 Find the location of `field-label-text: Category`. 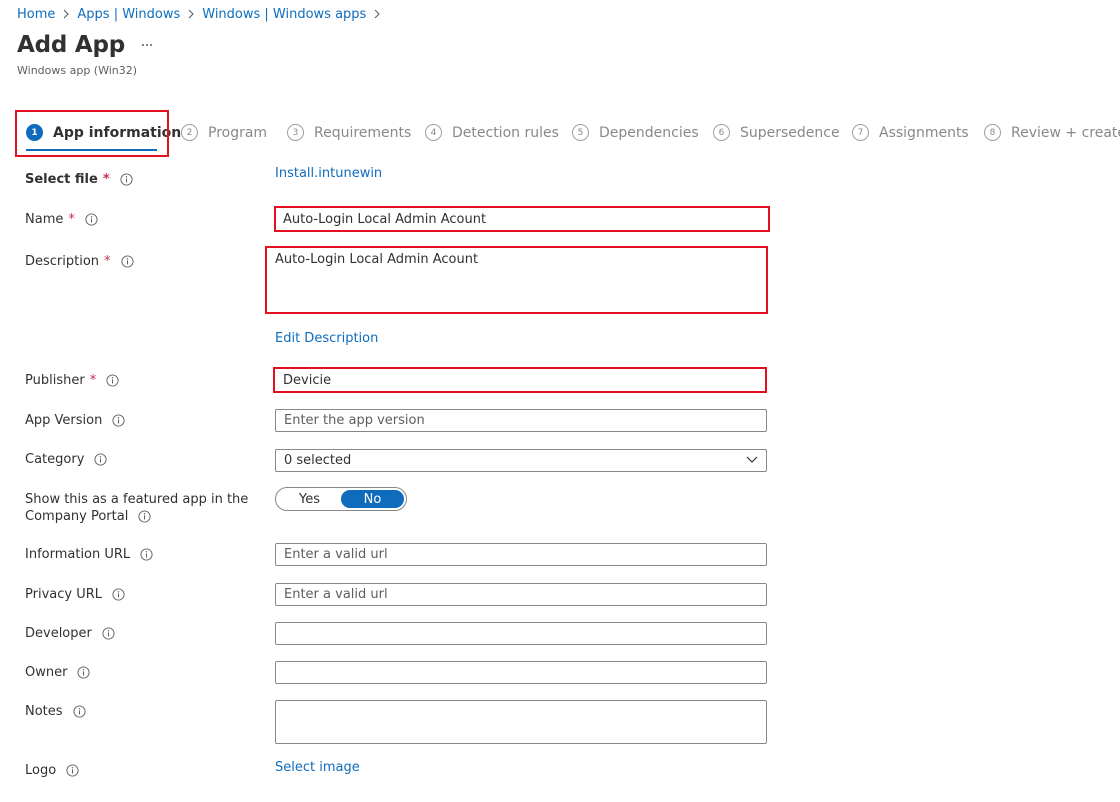

field-label-text: Category is located at coordinates (55, 459).